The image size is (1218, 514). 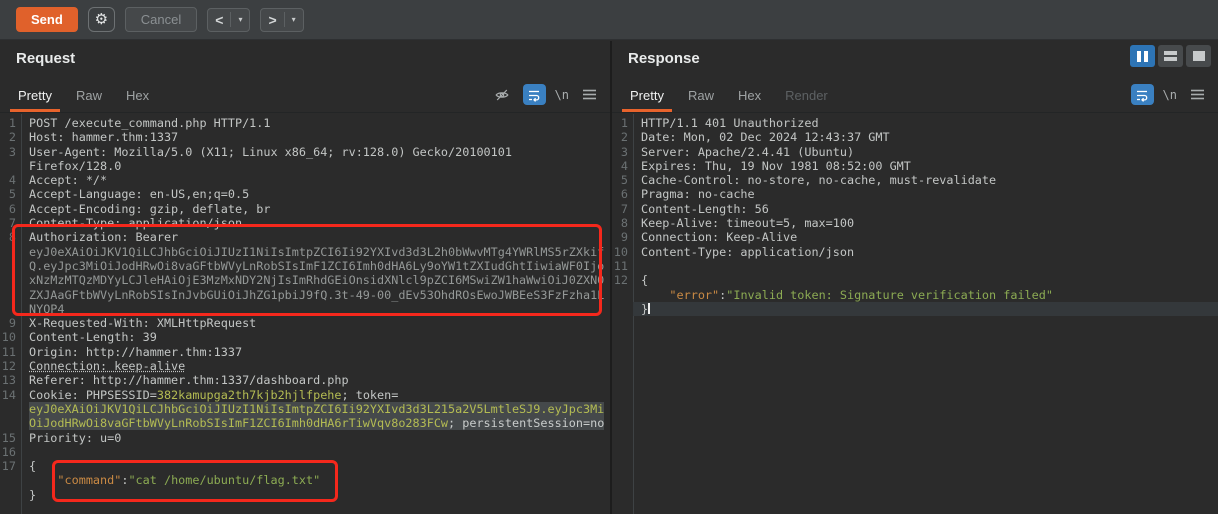 I want to click on editor-line: 8 Authorization: Bearer, so click(x=305, y=237).